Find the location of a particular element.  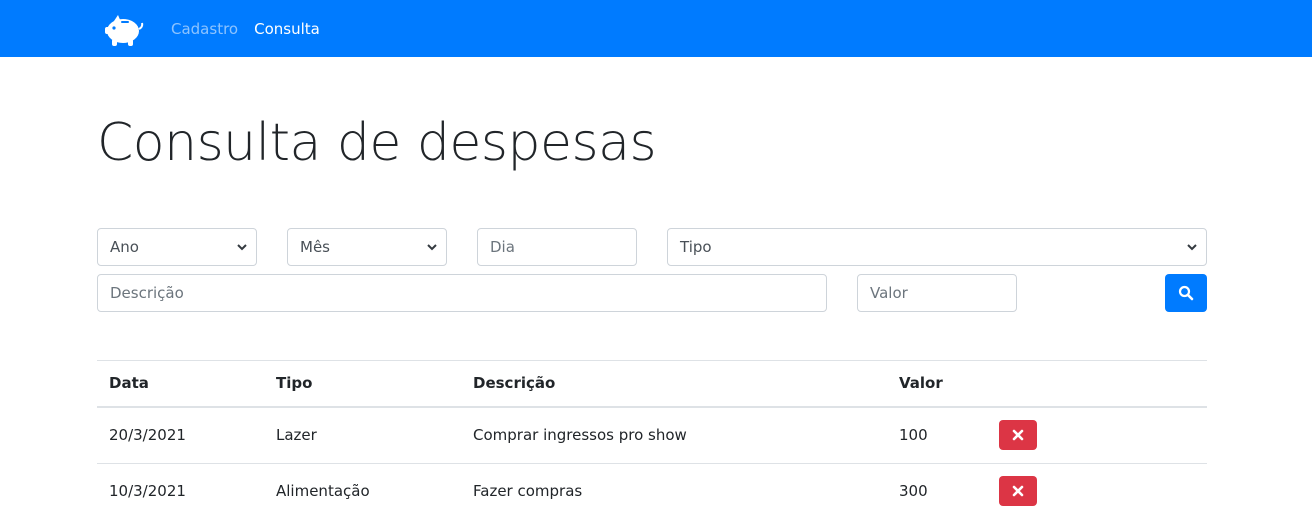

nav-link-cadastro: Cadastro is located at coordinates (204, 29).